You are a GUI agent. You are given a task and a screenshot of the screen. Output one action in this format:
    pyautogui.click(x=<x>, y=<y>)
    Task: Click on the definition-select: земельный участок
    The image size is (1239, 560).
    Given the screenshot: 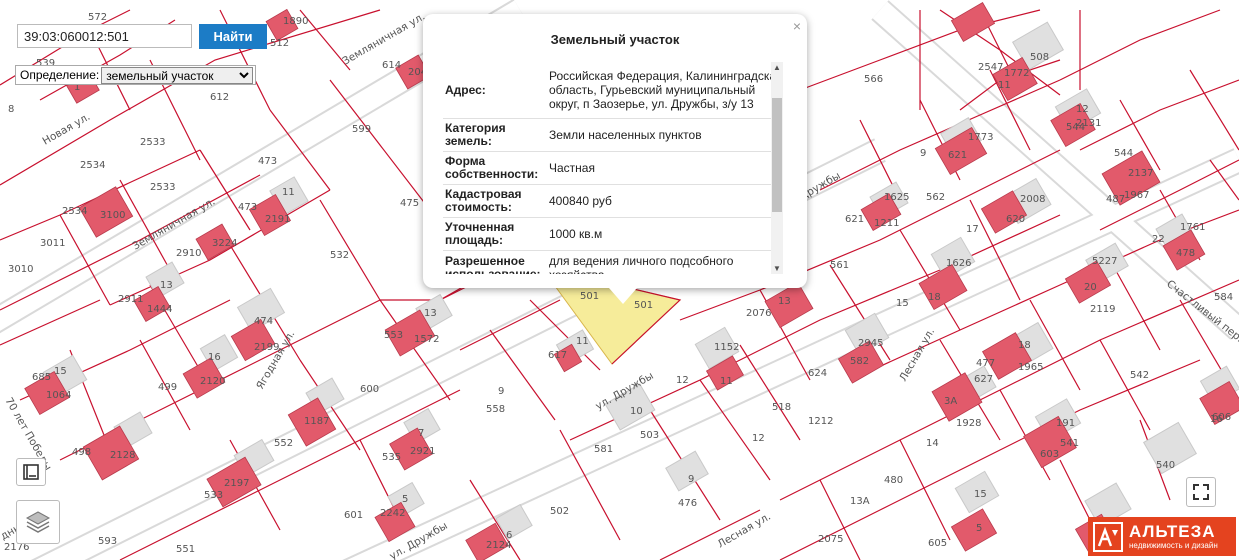 What is the action you would take?
    pyautogui.click(x=177, y=75)
    